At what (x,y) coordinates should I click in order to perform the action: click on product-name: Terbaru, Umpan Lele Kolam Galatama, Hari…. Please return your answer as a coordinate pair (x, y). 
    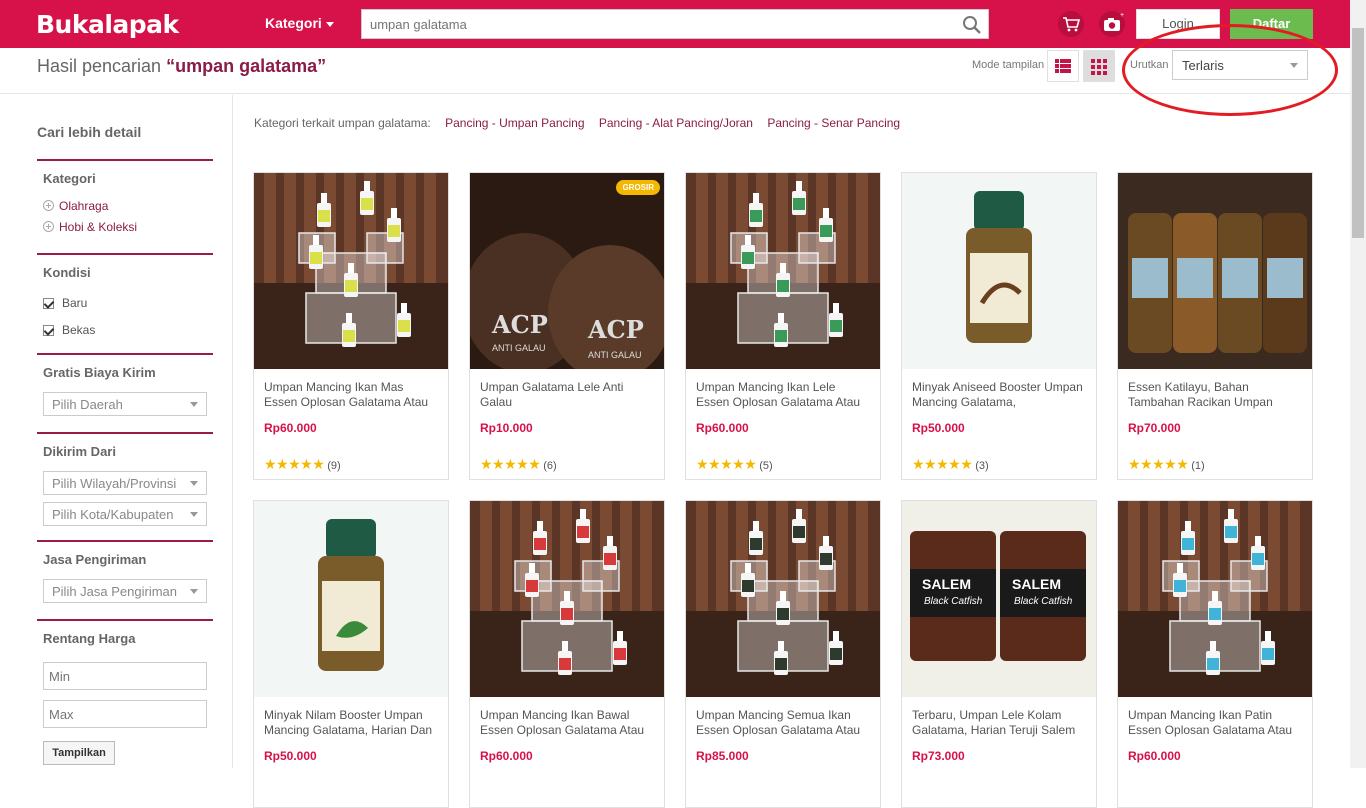
    Looking at the image, I should click on (1000, 723).